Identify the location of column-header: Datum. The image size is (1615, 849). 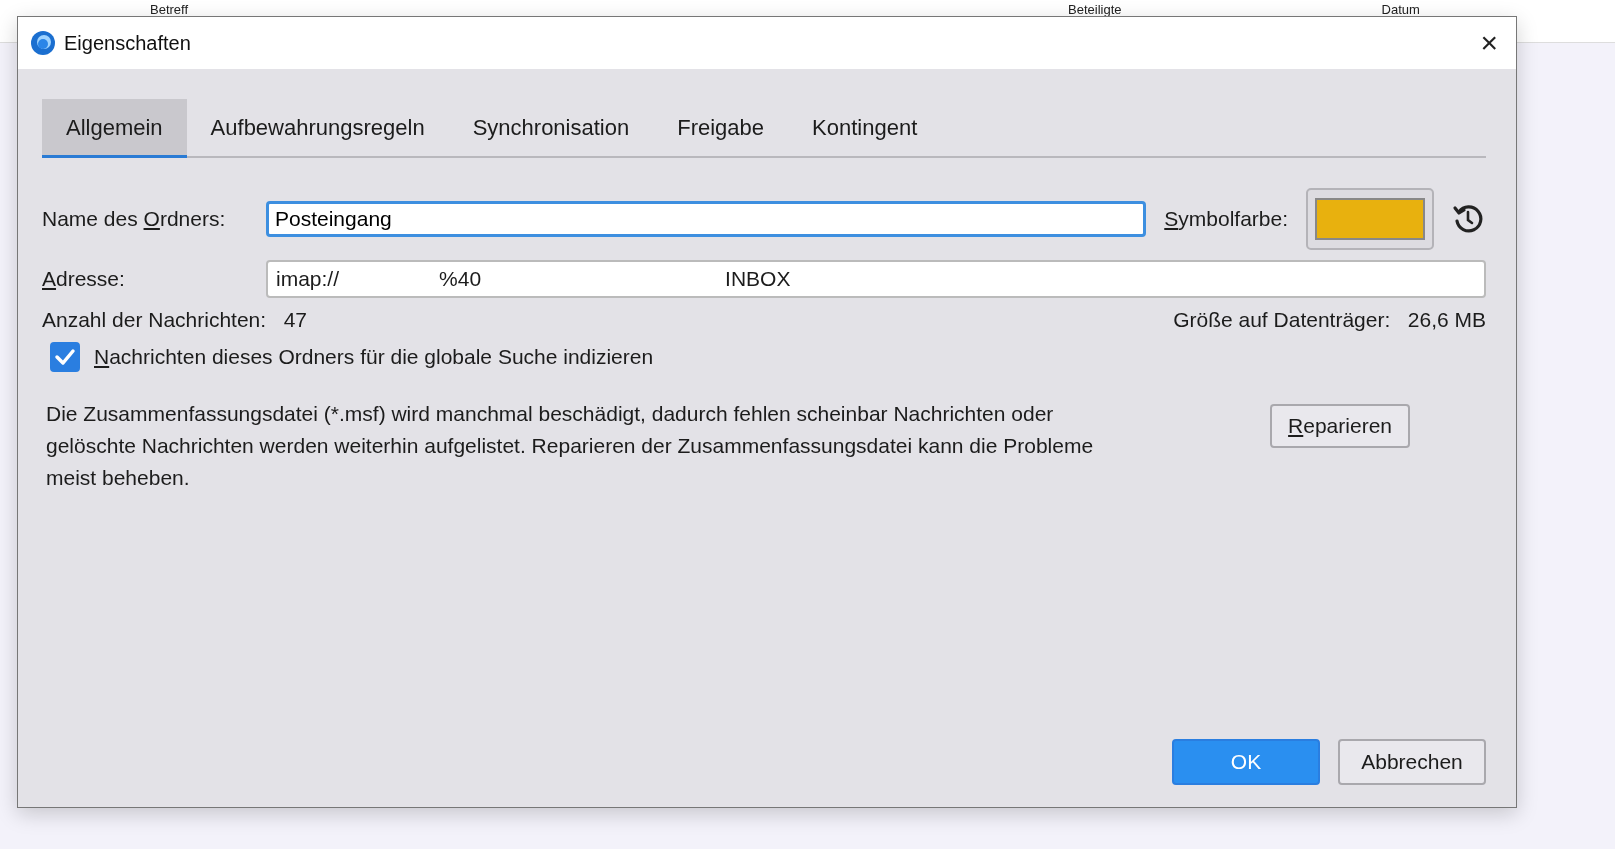
(1400, 9).